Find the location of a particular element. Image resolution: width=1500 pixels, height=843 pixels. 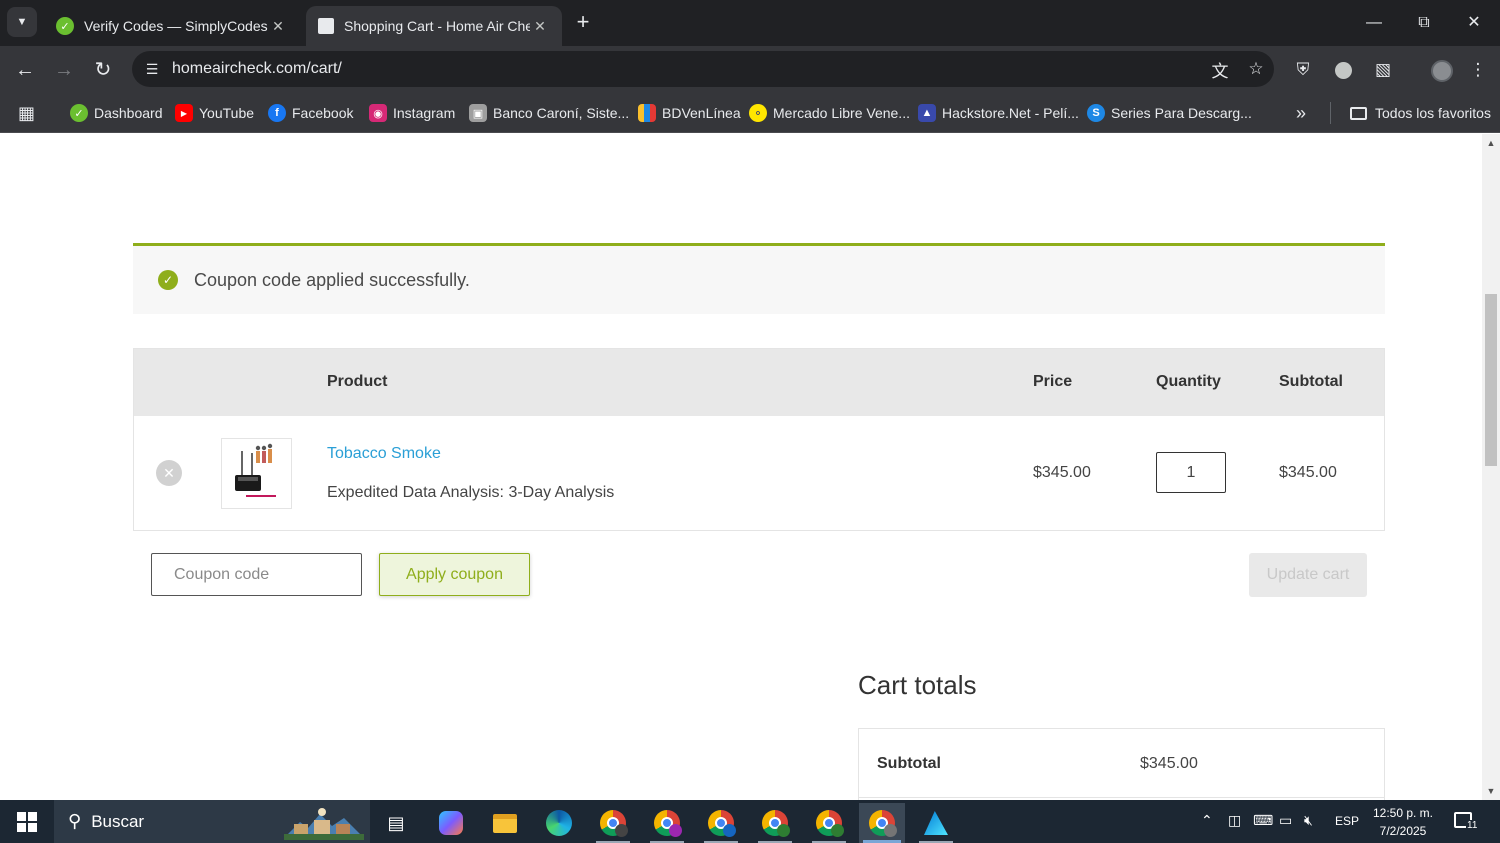

start-button is located at coordinates (27, 821).